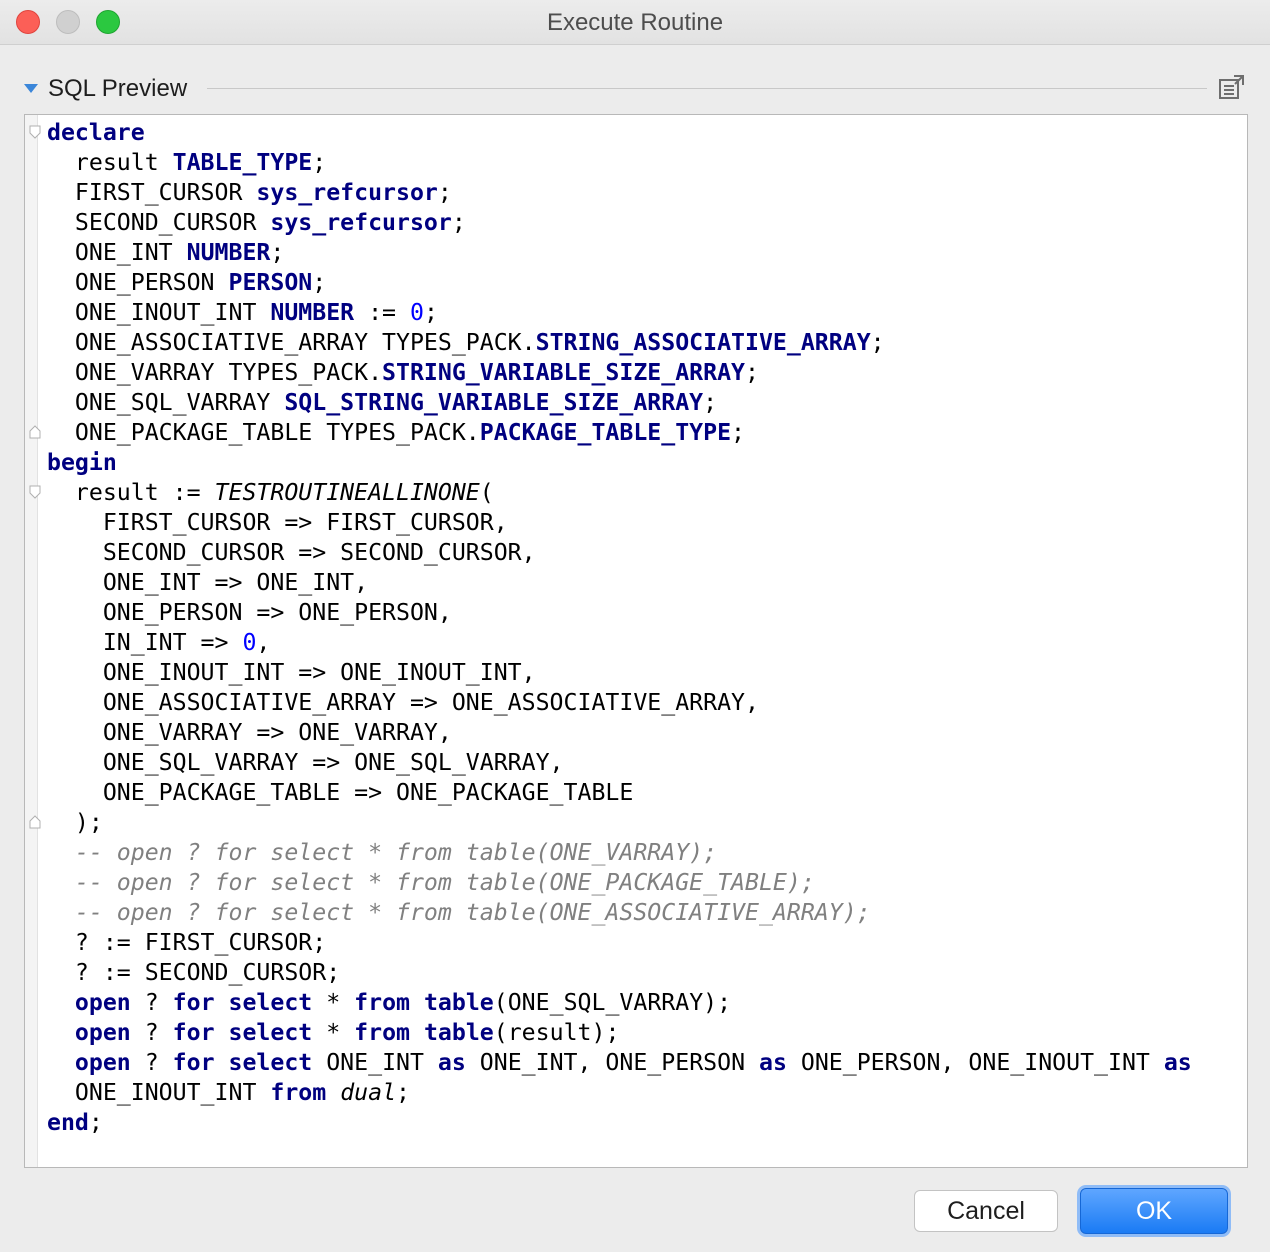  I want to click on code-token: ONE_VARRAY => ONE_VARRAY,, so click(249, 732).